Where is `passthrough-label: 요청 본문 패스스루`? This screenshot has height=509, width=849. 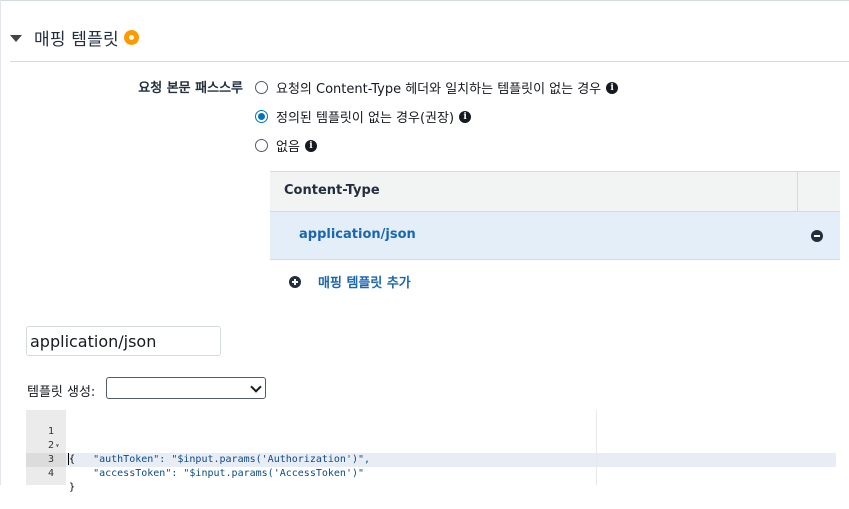 passthrough-label: 요청 본문 패스스루 is located at coordinates (190, 88).